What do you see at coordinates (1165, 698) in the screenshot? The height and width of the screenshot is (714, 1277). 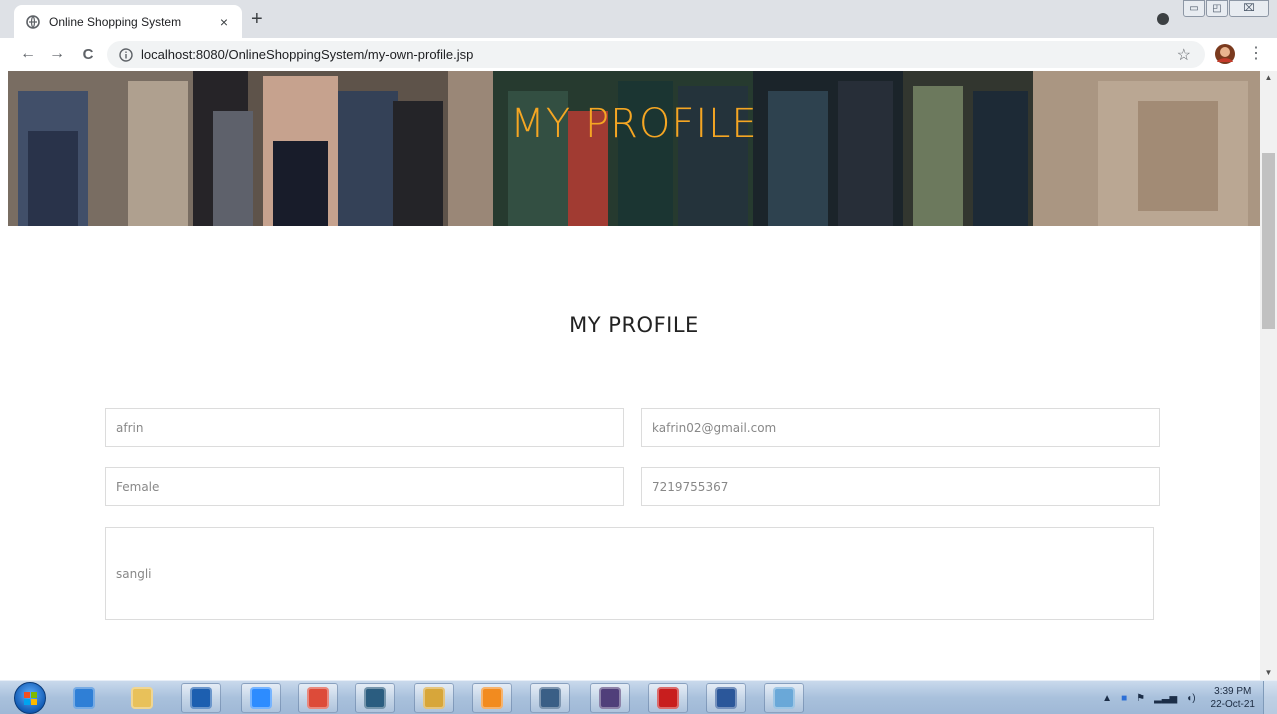 I see `network-signal-icon: ▂▃▅` at bounding box center [1165, 698].